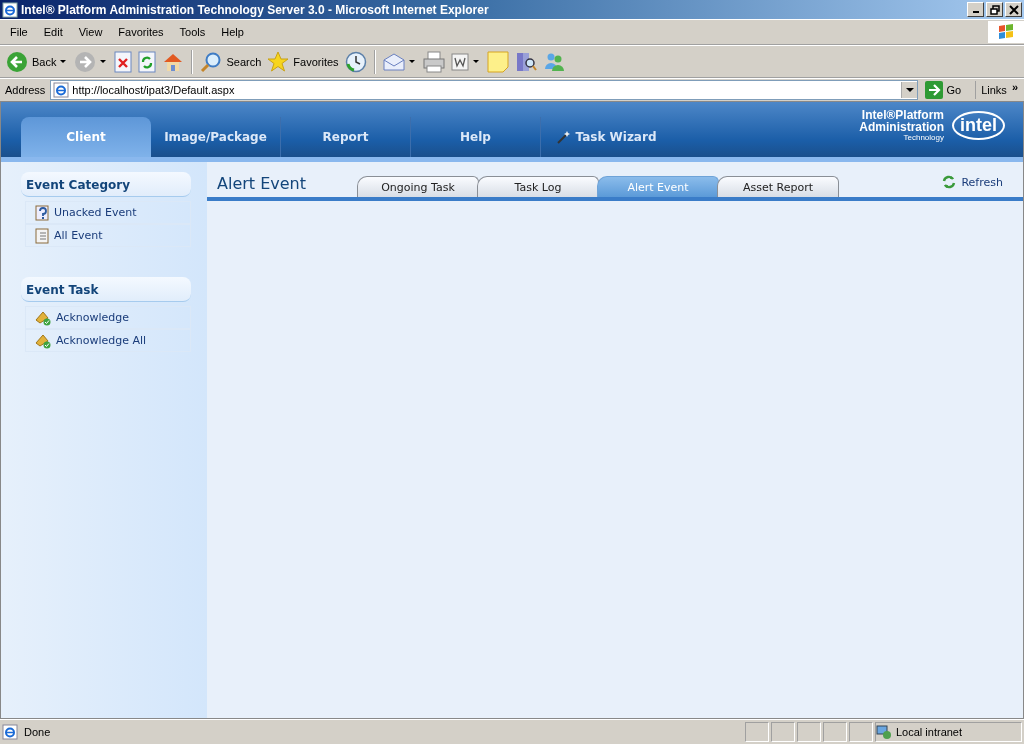 The width and height of the screenshot is (1024, 744). What do you see at coordinates (106, 289) in the screenshot?
I see `section-title: Event Task` at bounding box center [106, 289].